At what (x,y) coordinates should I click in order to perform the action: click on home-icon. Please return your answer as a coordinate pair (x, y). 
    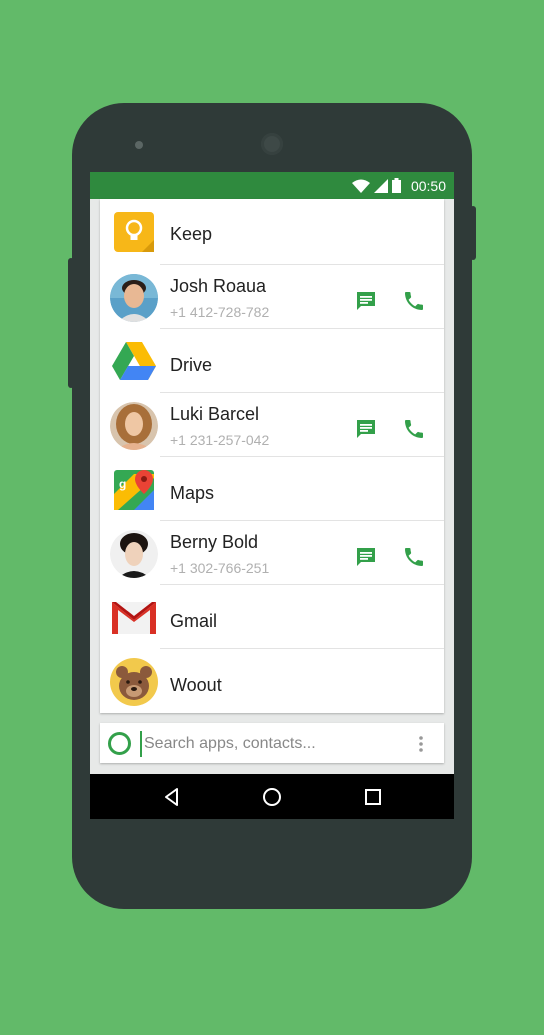
    Looking at the image, I should click on (272, 797).